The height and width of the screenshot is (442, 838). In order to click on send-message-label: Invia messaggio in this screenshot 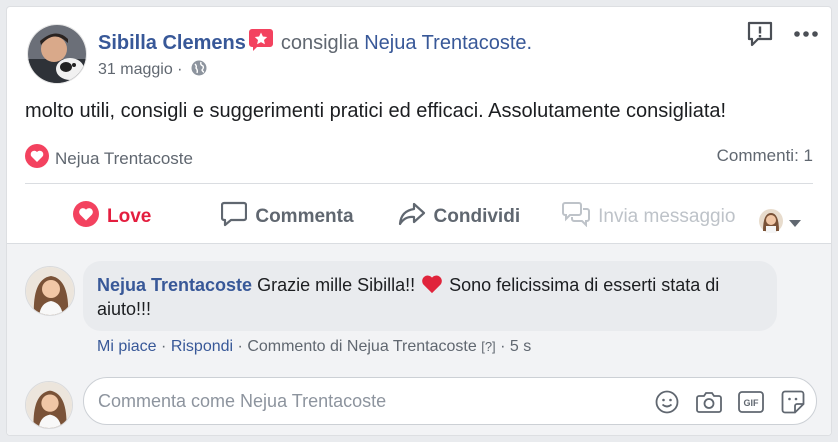, I will do `click(667, 216)`.